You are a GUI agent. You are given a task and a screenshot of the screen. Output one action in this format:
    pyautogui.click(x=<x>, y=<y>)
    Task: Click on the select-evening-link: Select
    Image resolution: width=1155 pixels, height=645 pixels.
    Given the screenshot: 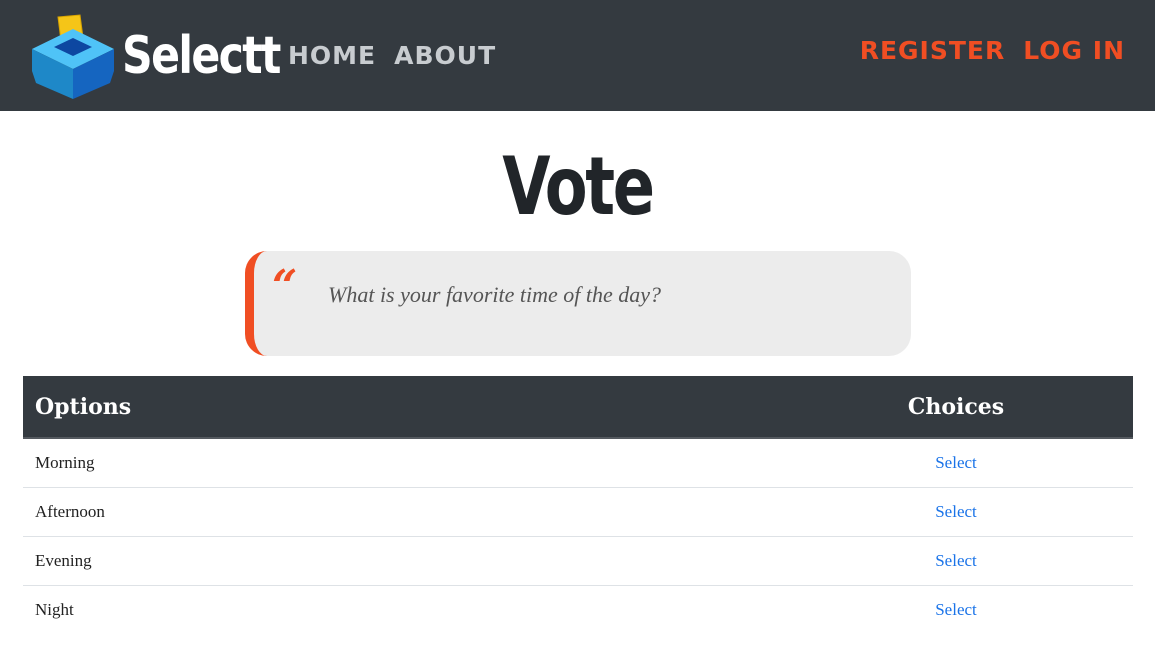 What is the action you would take?
    pyautogui.click(x=956, y=560)
    